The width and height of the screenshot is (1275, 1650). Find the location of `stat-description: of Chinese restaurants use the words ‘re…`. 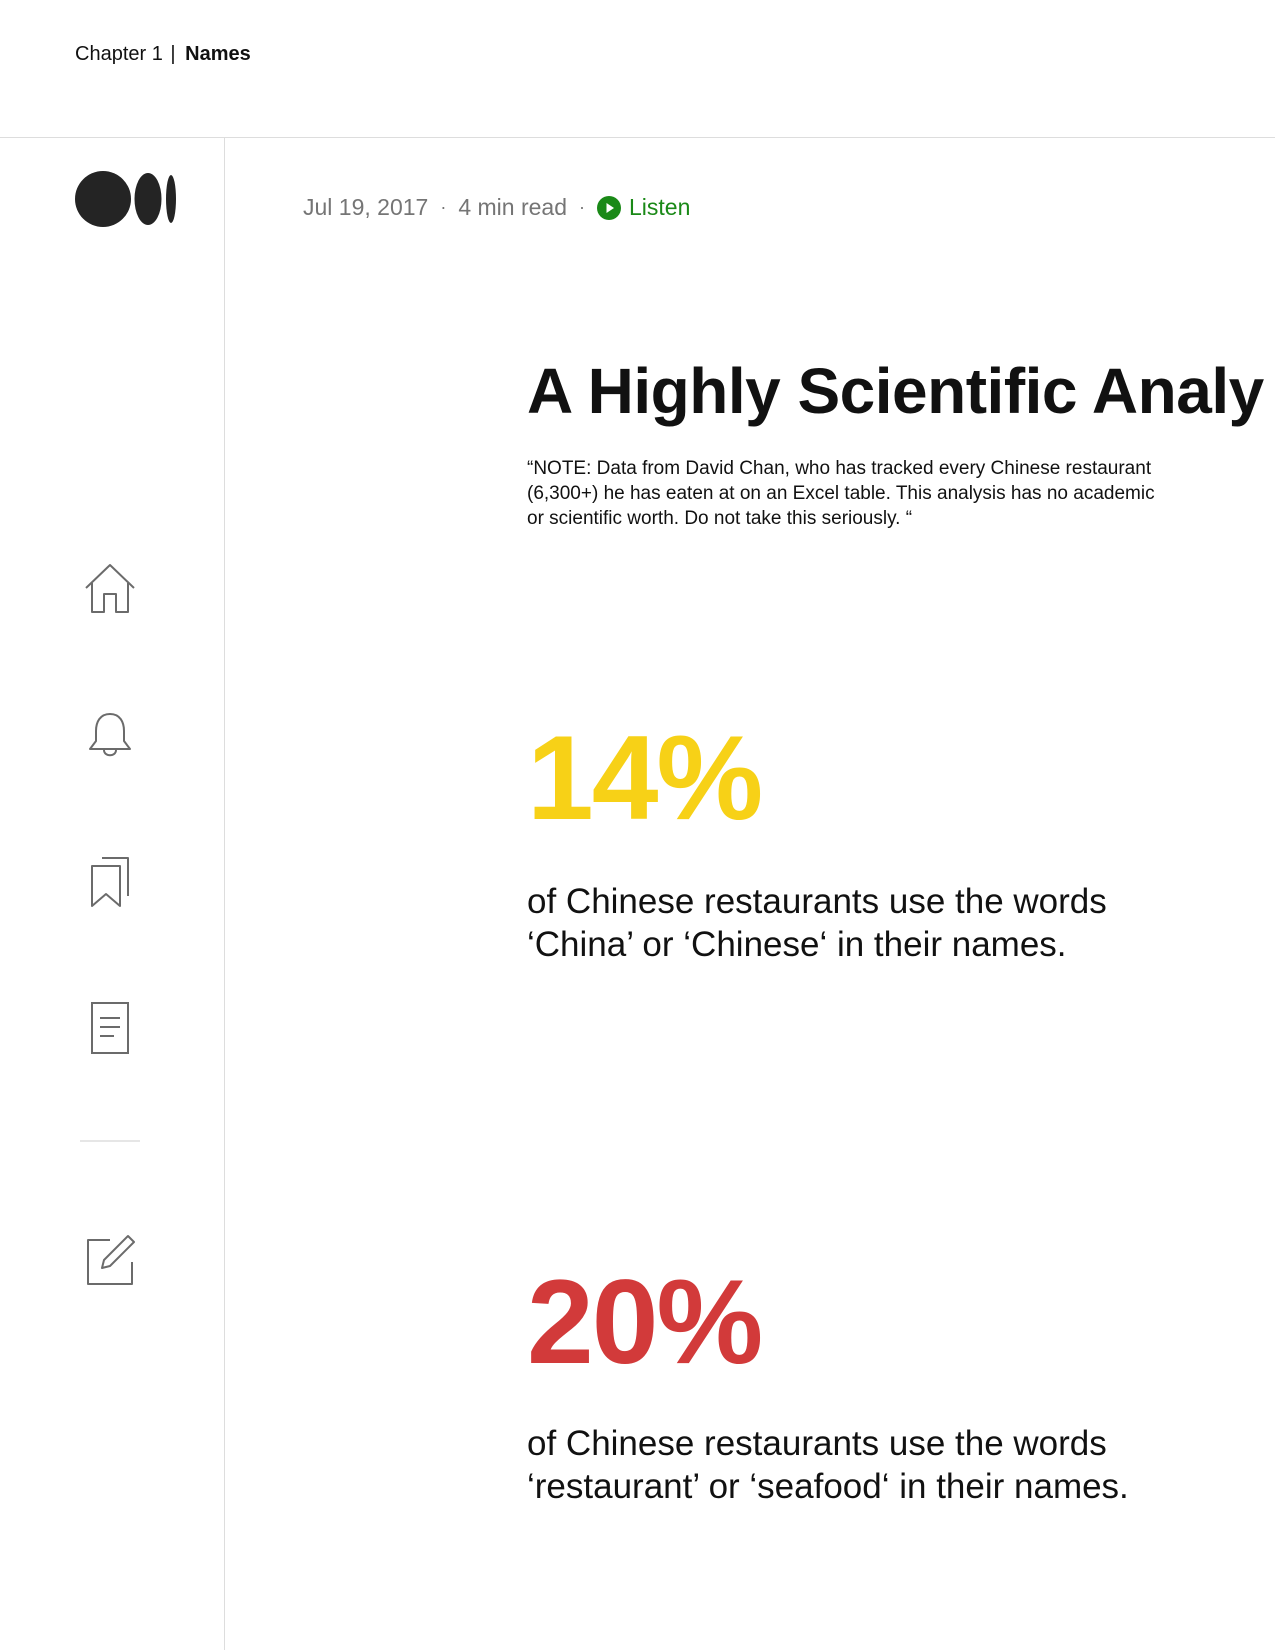

stat-description: of Chinese restaurants use the words ‘re… is located at coordinates (828, 1465).